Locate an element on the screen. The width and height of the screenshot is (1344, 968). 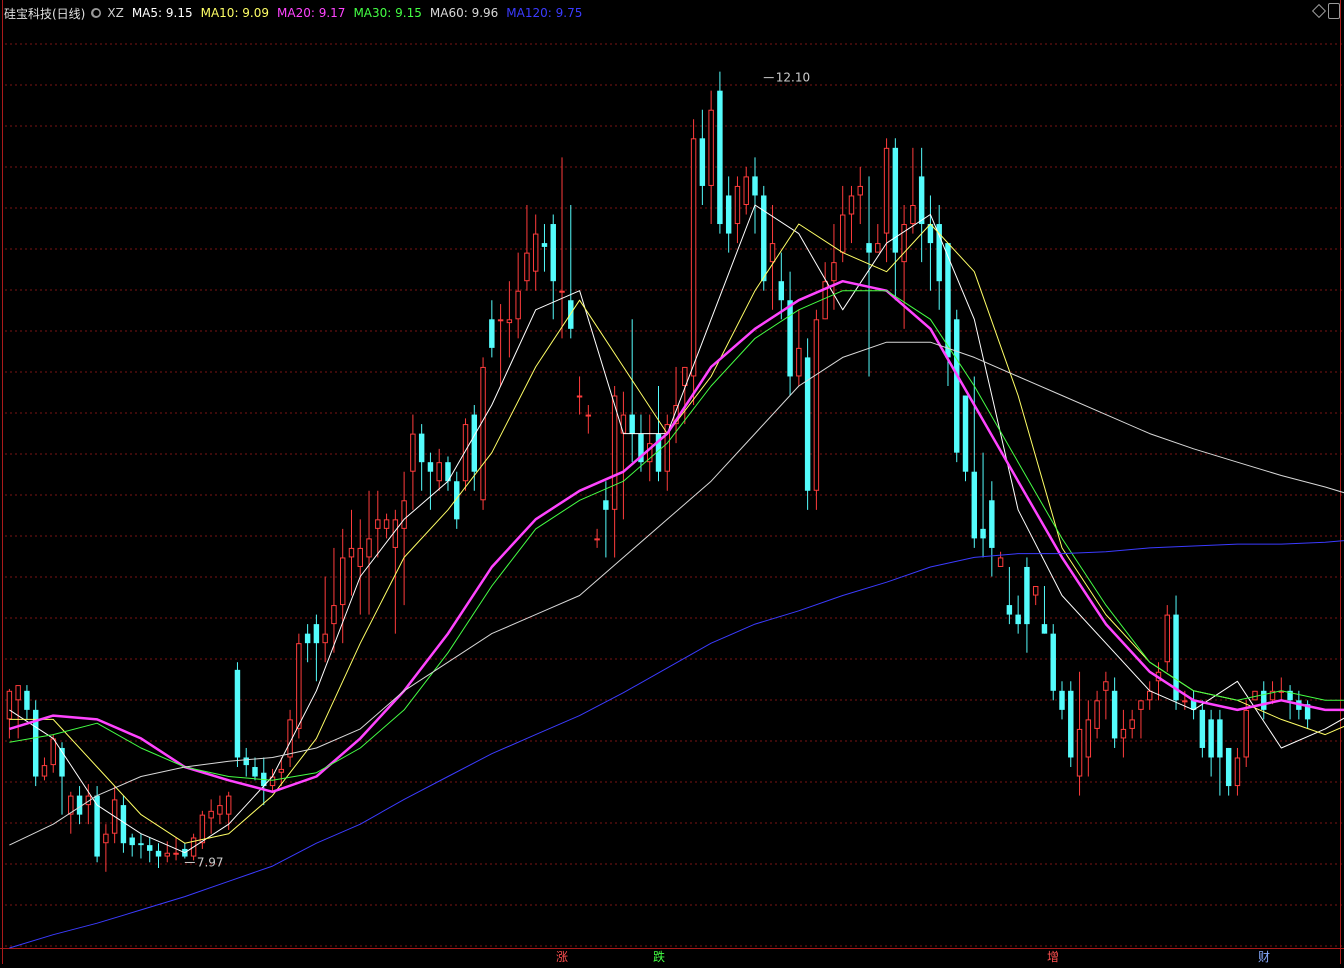
settings-icon: ● is located at coordinates (96, 13).